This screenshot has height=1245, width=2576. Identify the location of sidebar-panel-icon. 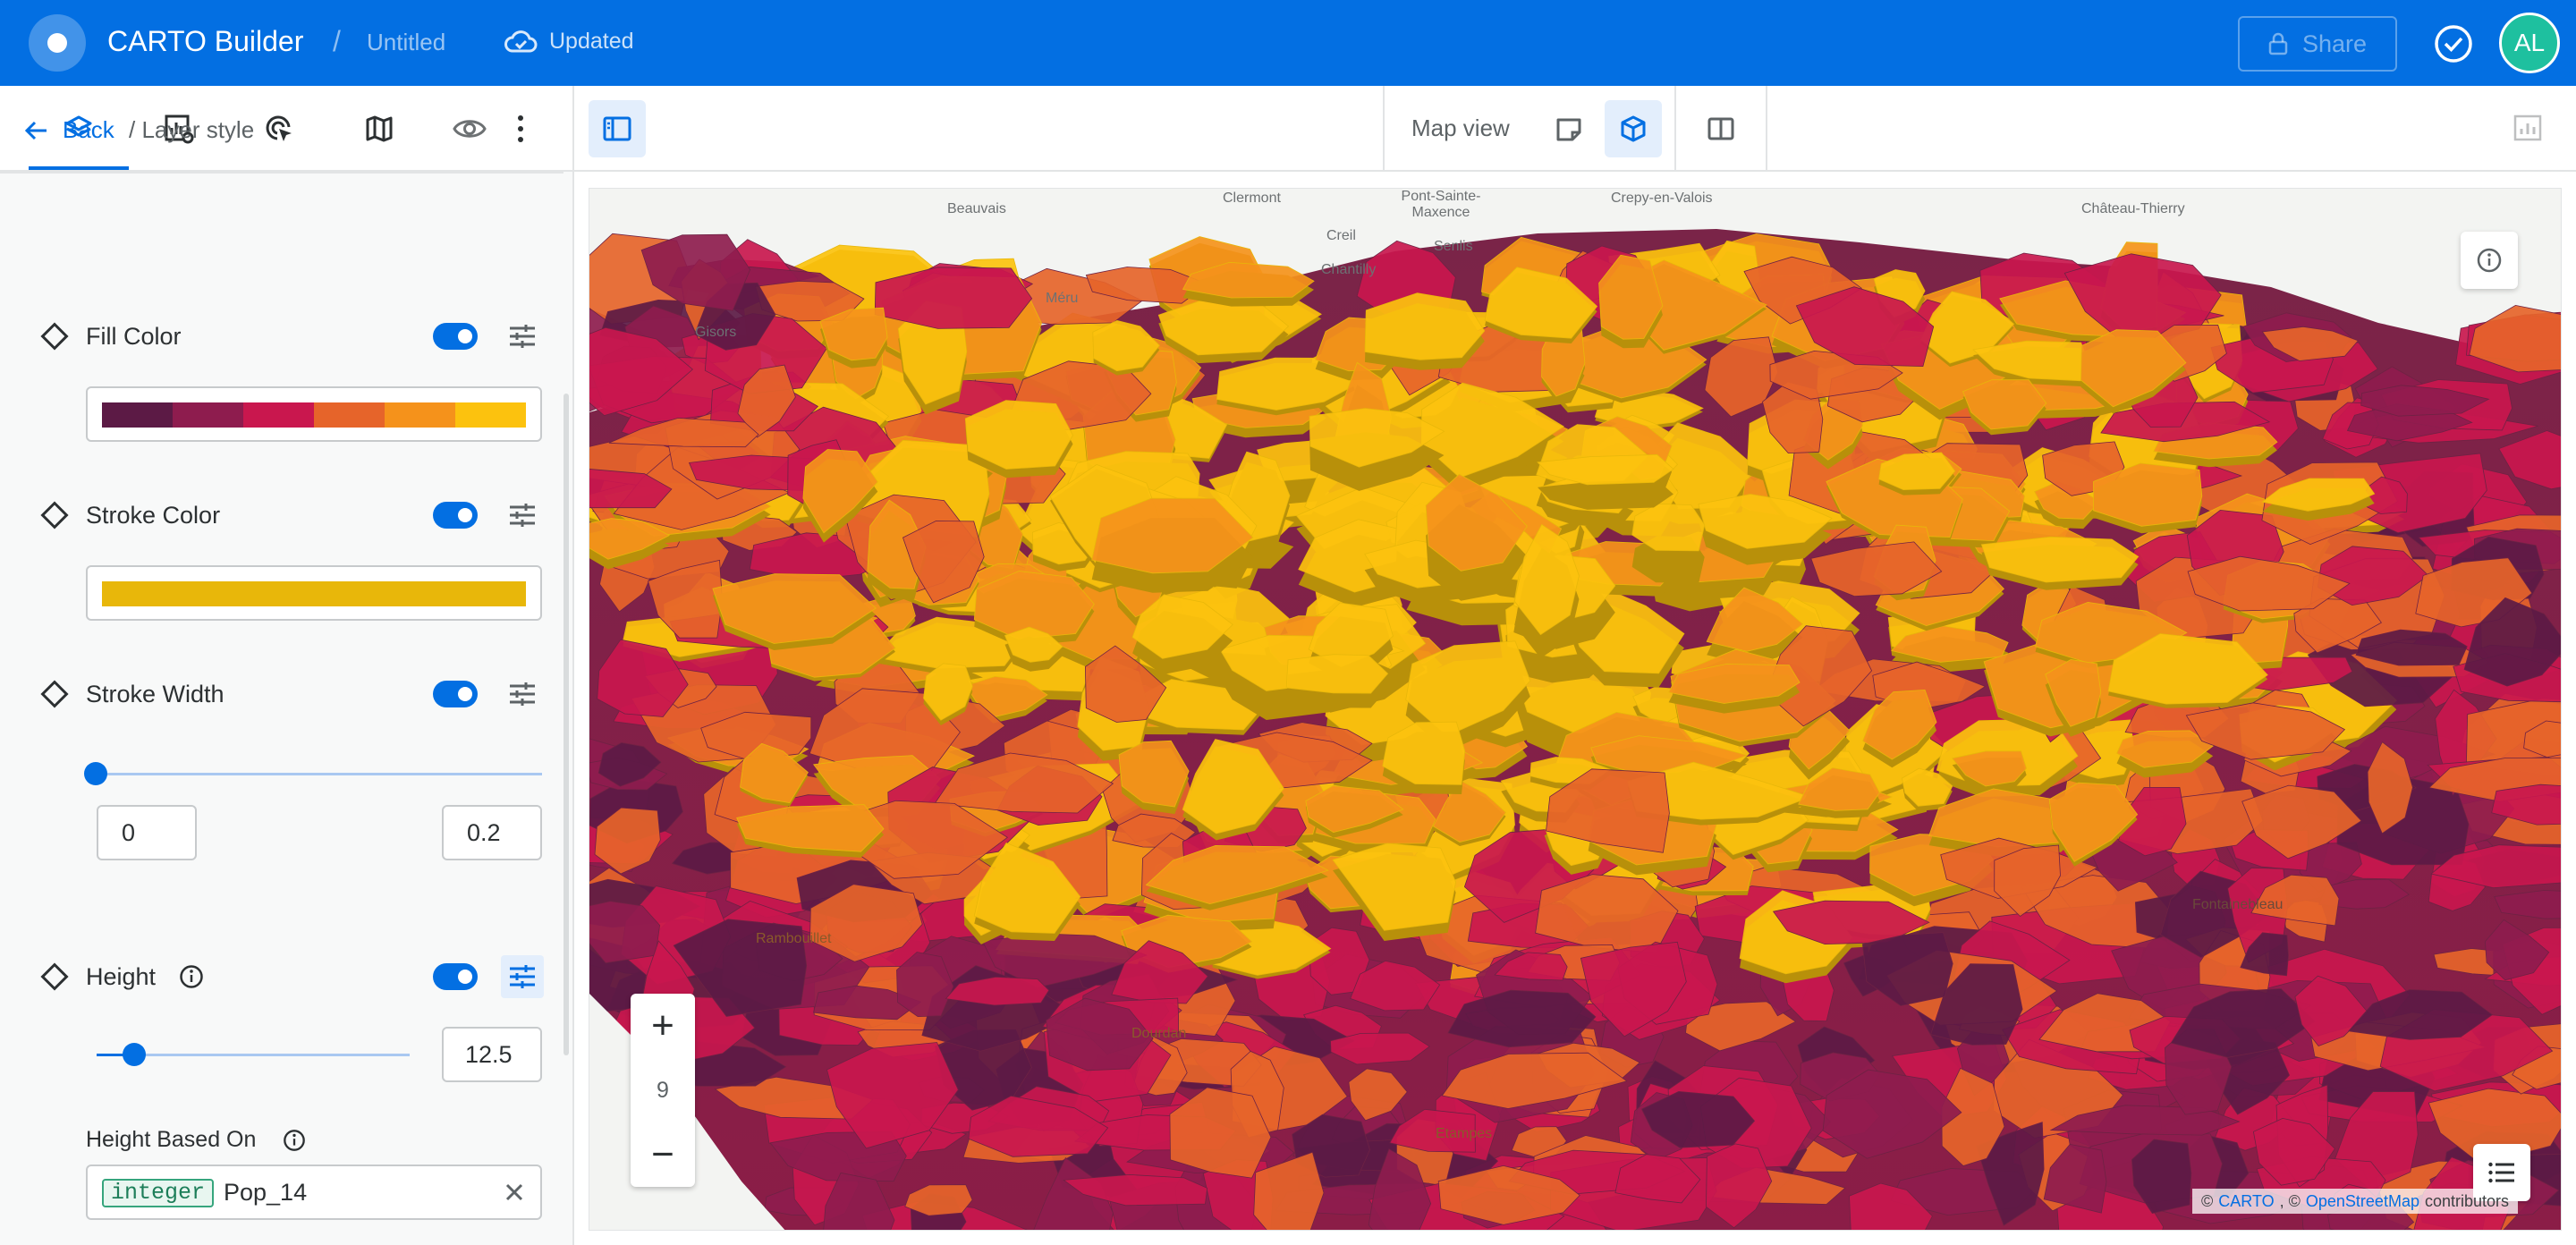
(617, 128).